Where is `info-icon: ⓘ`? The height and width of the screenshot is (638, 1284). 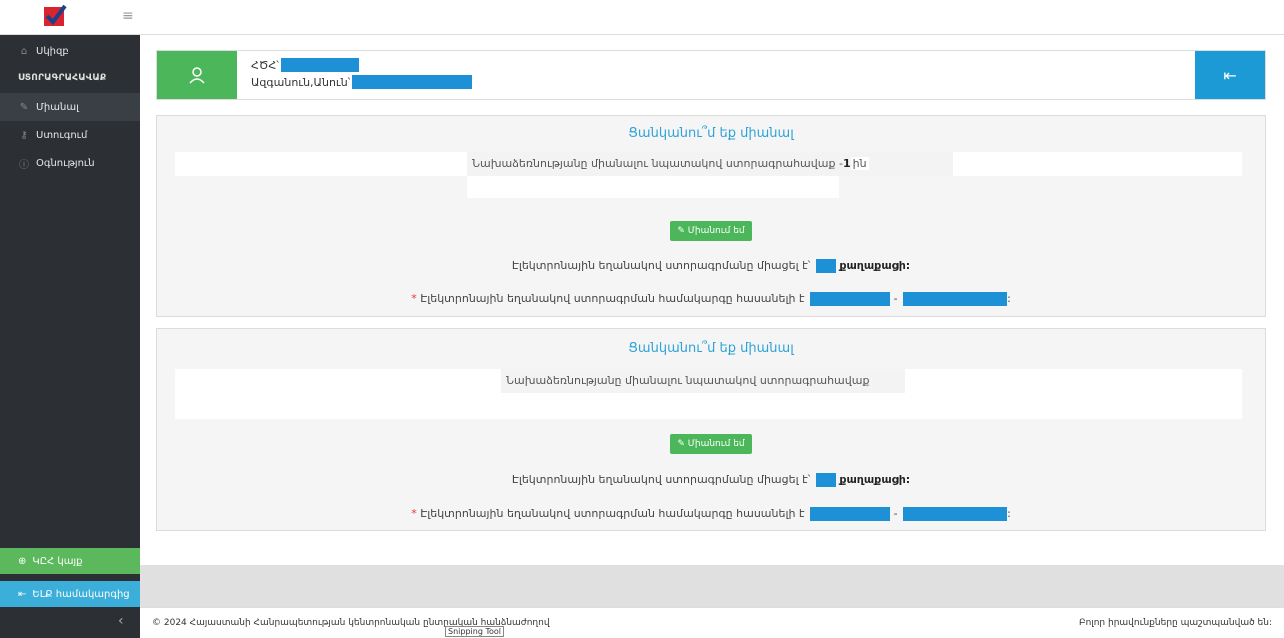
info-icon: ⓘ is located at coordinates (24, 165).